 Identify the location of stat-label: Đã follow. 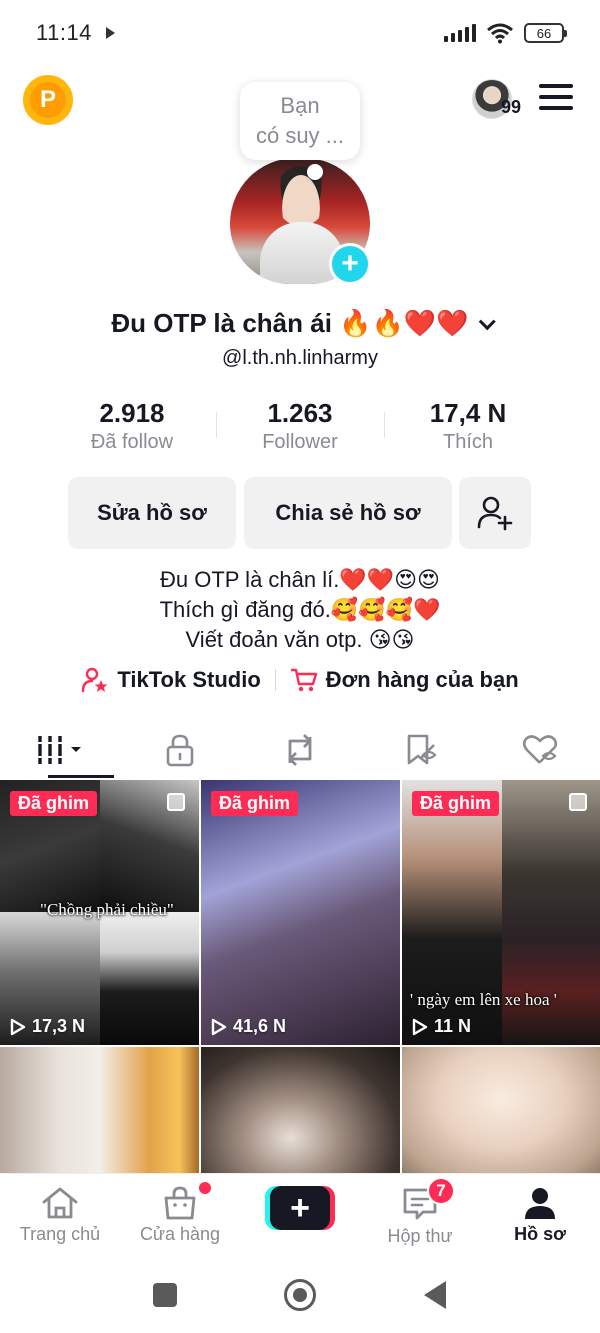
(132, 442).